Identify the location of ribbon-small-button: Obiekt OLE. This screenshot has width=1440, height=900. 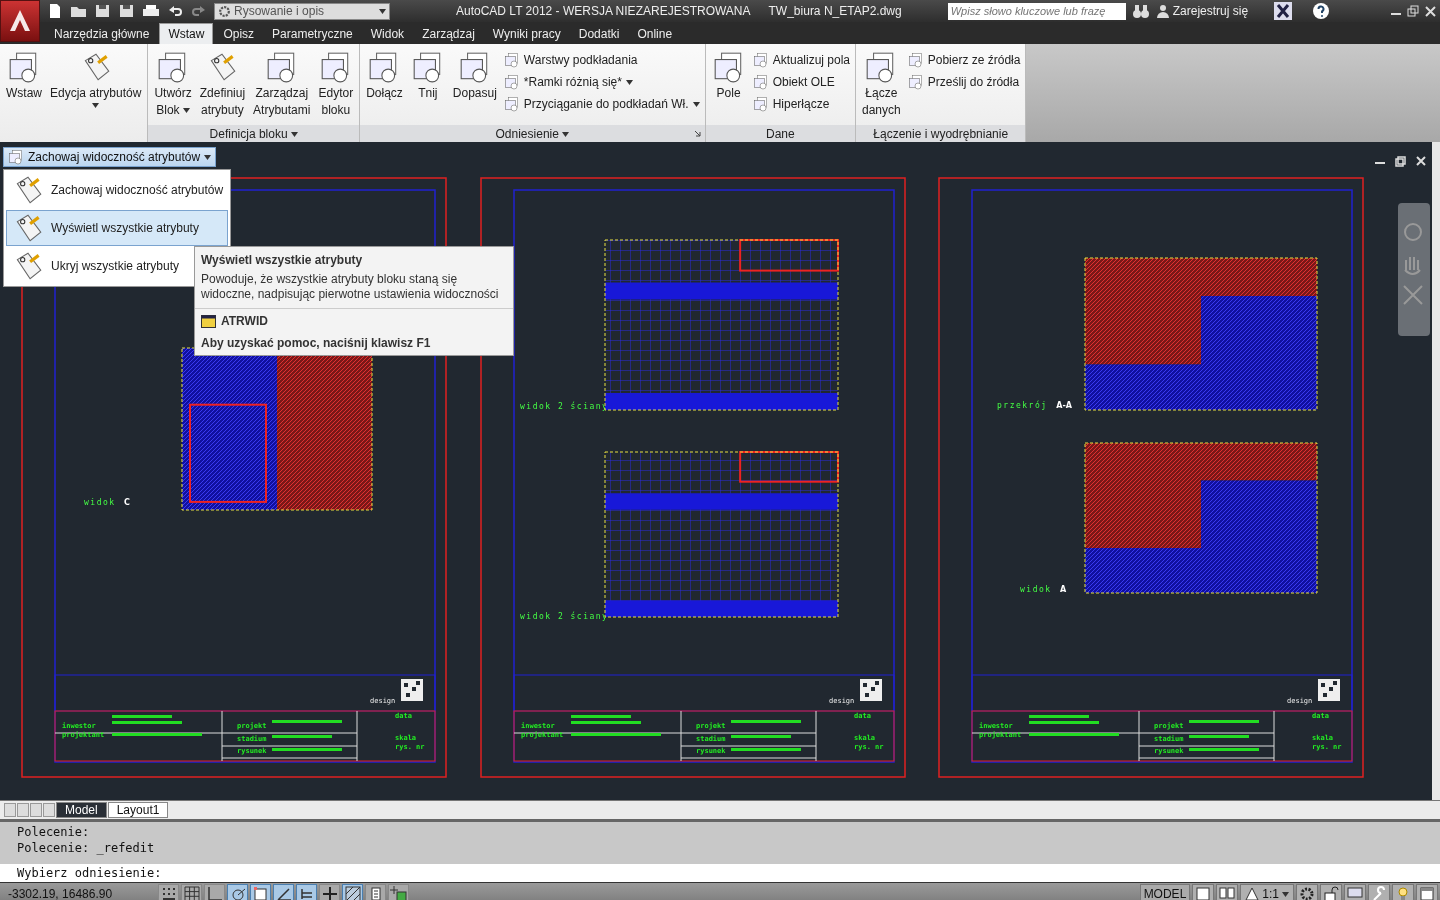
(801, 82).